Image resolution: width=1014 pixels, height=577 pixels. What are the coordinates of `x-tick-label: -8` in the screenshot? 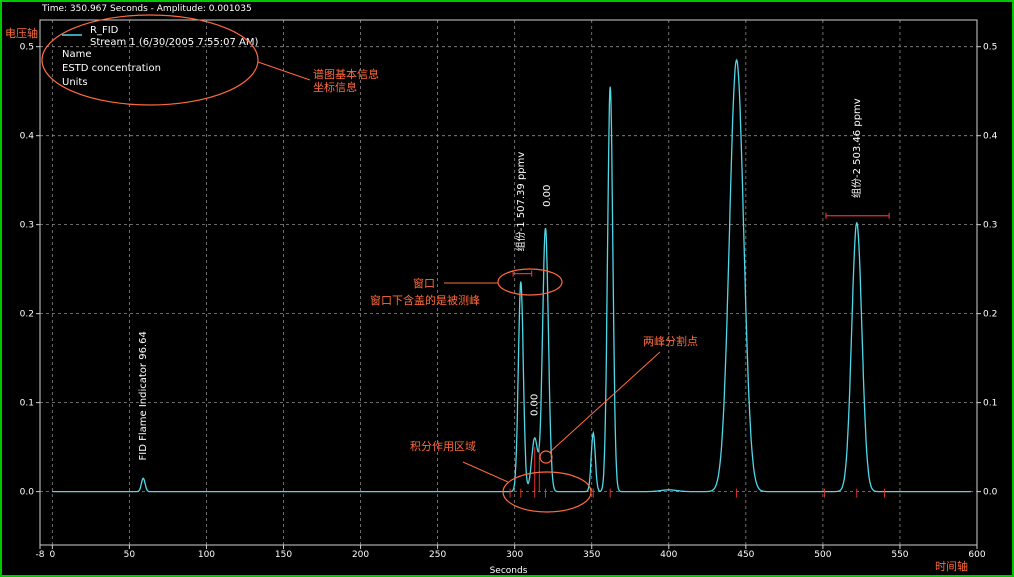 It's located at (40, 555).